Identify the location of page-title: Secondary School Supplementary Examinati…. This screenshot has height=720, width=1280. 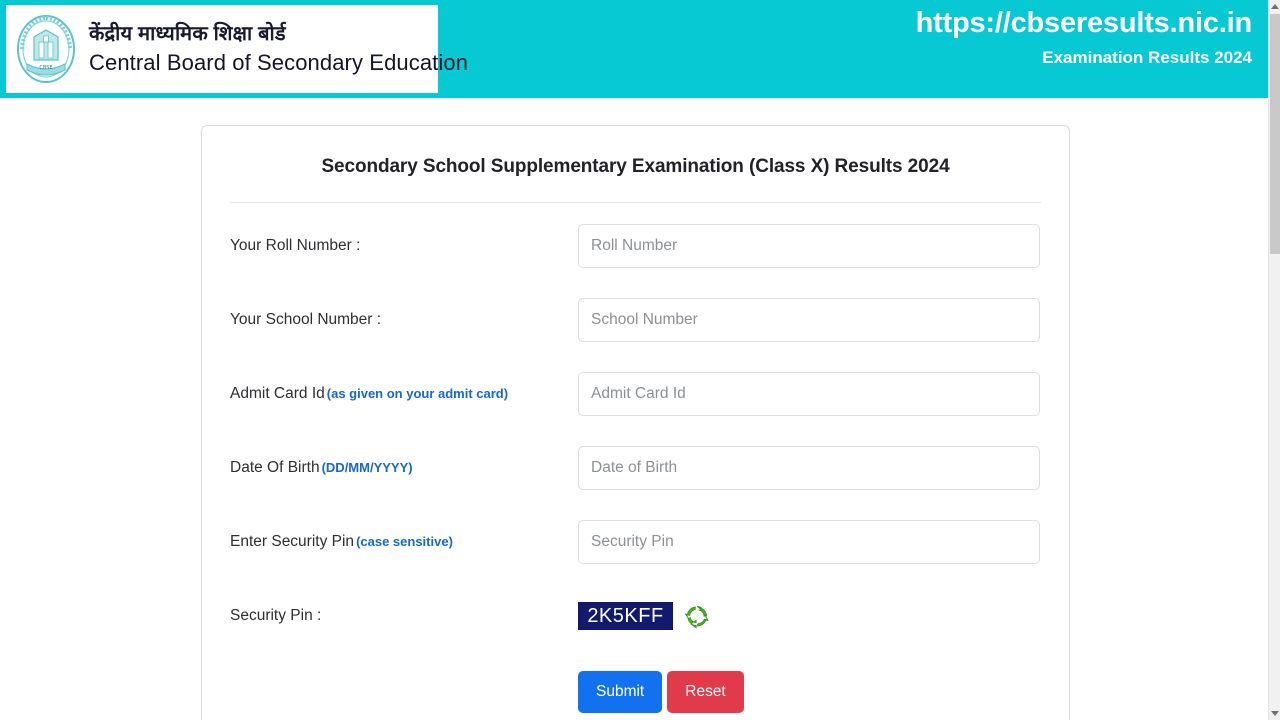
(635, 166).